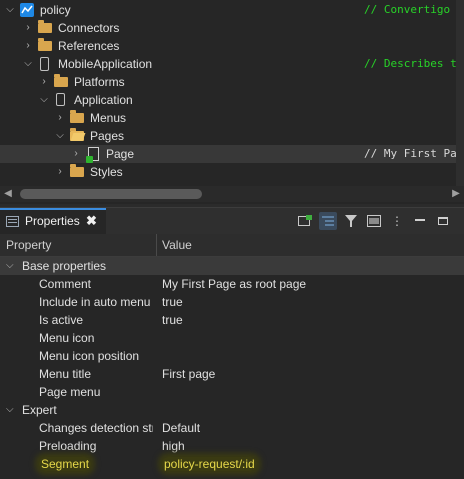 The width and height of the screenshot is (464, 479). I want to click on tree-item-comment: // My First Page a, so click(414, 153).